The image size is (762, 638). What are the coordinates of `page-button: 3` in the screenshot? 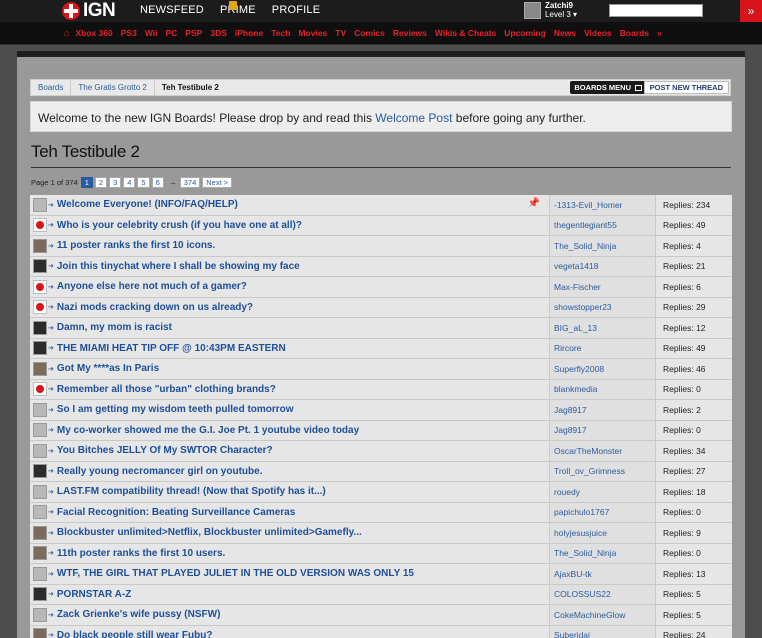 It's located at (115, 182).